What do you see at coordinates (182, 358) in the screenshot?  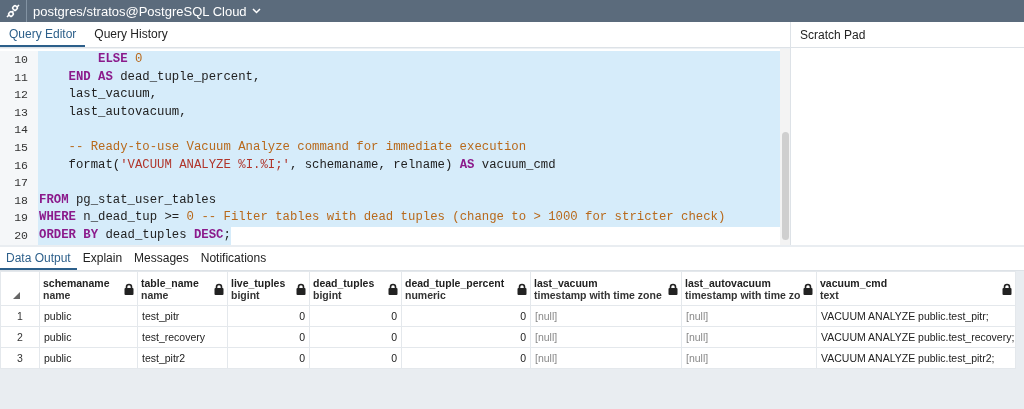 I see `table-cell: test_pitr2` at bounding box center [182, 358].